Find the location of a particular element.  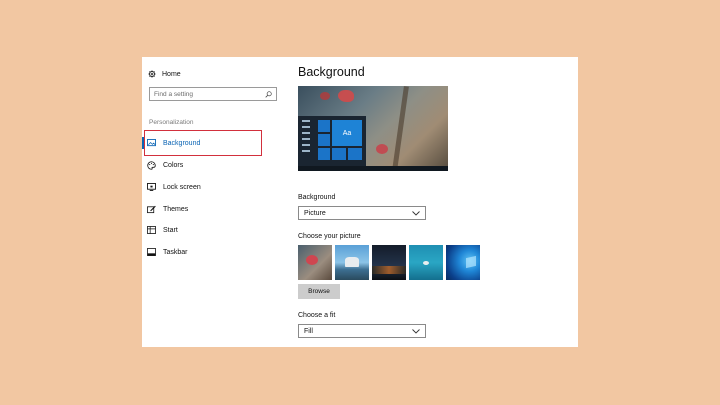

section-label-personalization: Personalization is located at coordinates (171, 122).